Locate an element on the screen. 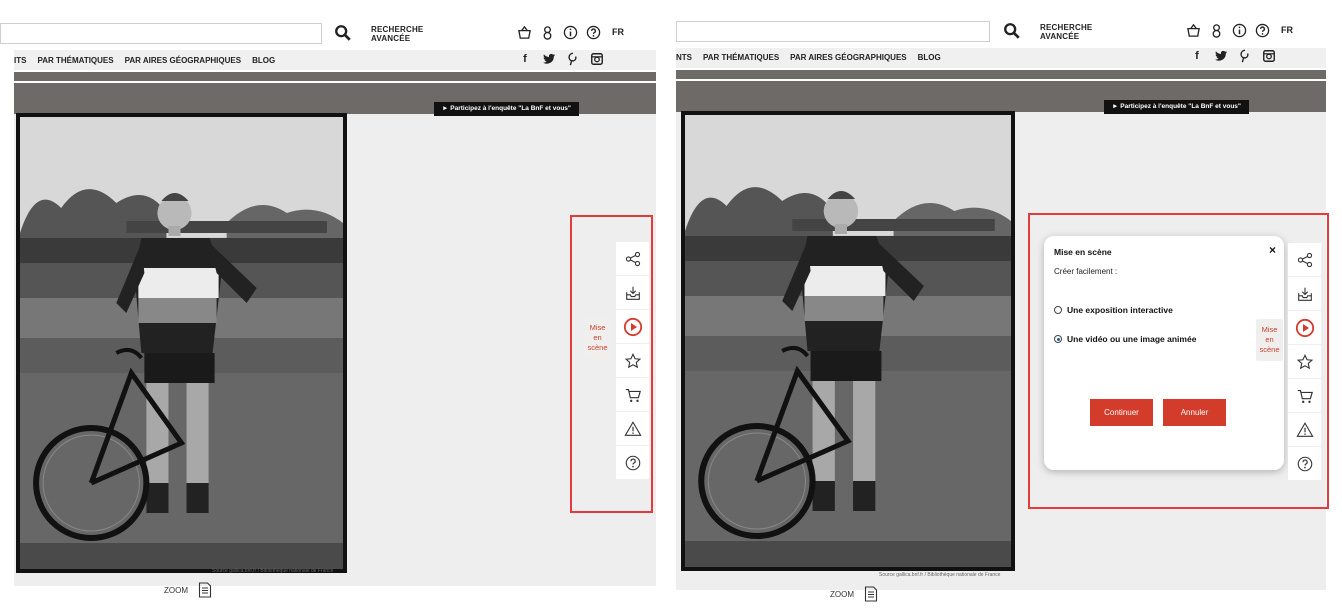 This screenshot has height=613, width=1342. nav-item: NTS is located at coordinates (684, 57).